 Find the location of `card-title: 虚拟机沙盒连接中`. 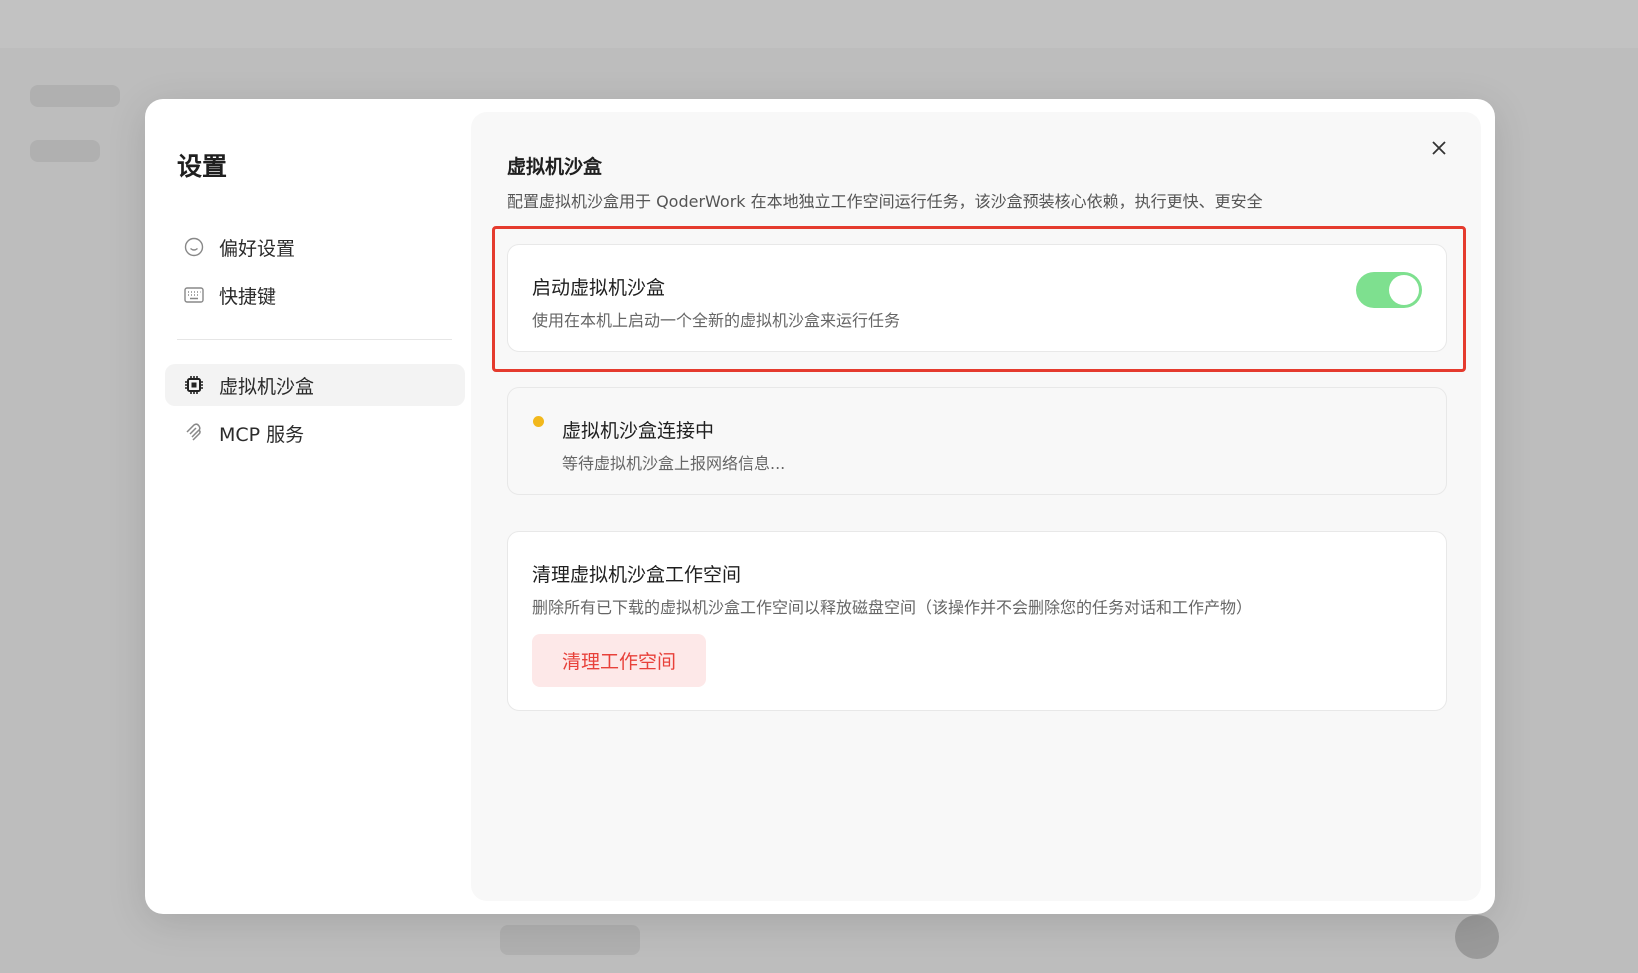

card-title: 虚拟机沙盒连接中 is located at coordinates (638, 431).